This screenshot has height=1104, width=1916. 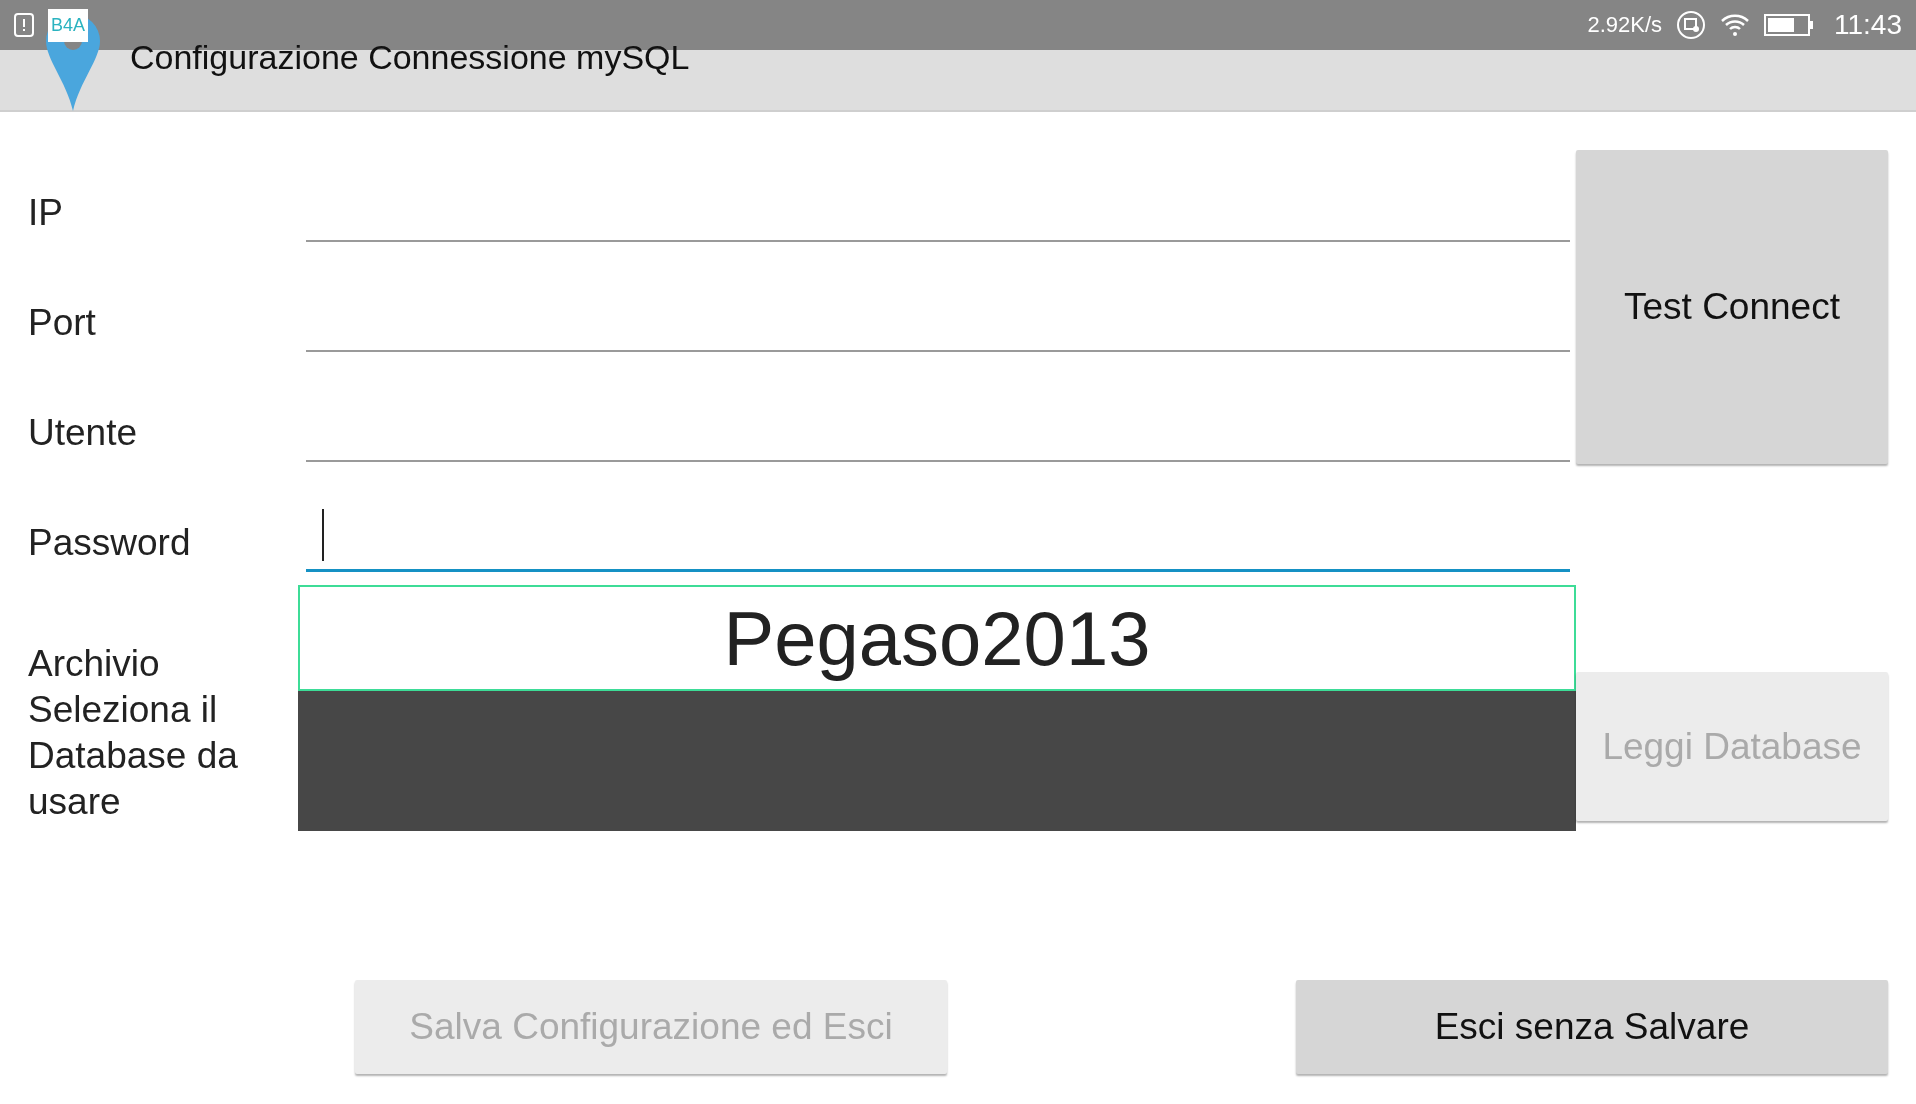 I want to click on screen-gear-icon, so click(x=1691, y=25).